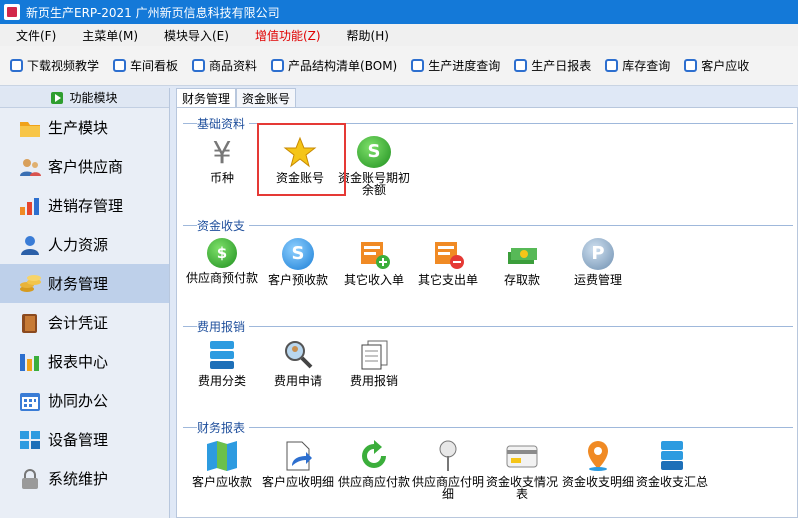 This screenshot has width=798, height=518. What do you see at coordinates (84, 205) in the screenshot?
I see `sidebar-item-inventory: 进销存管理` at bounding box center [84, 205].